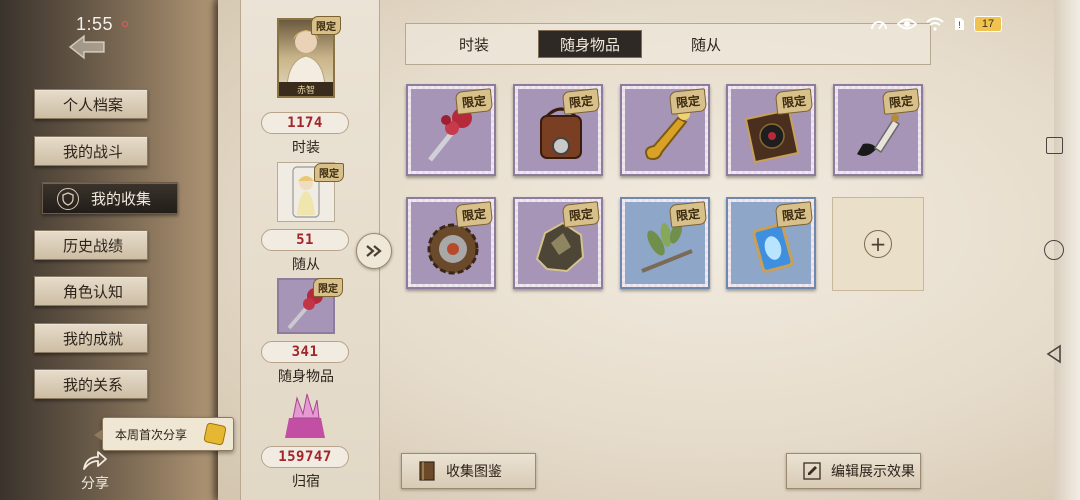 The width and height of the screenshot is (1080, 500). Describe the element at coordinates (879, 25) in the screenshot. I see `speed-gauge-icon` at that location.